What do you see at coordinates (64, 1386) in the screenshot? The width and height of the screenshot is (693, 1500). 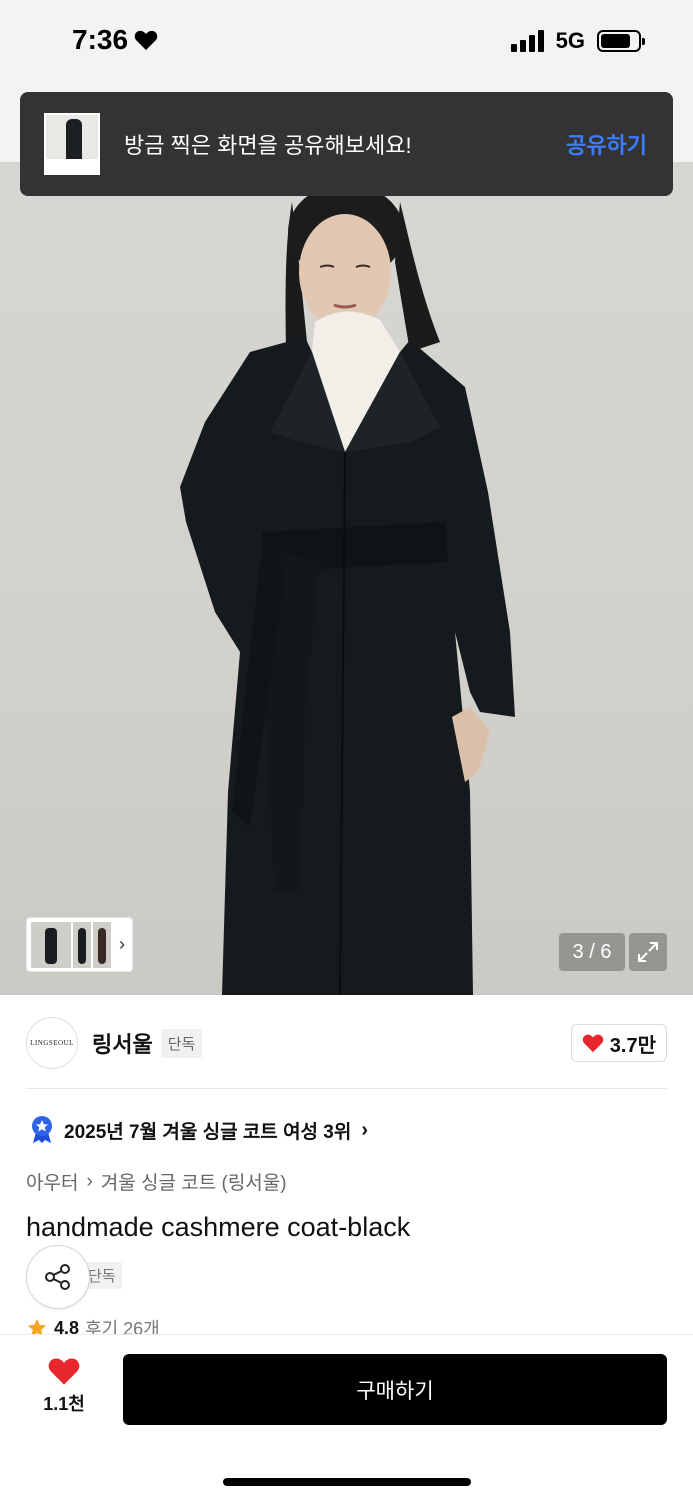 I see `wishlist-button: 1.1천` at bounding box center [64, 1386].